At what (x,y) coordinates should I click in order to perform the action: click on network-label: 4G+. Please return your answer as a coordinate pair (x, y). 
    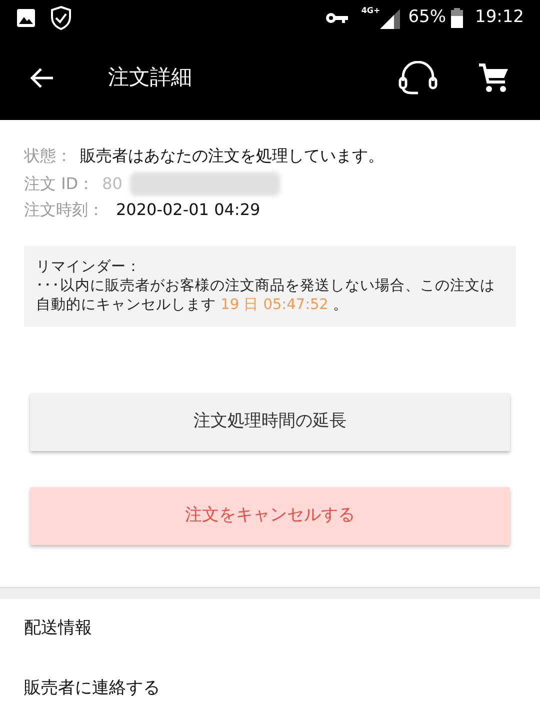
    Looking at the image, I should click on (370, 11).